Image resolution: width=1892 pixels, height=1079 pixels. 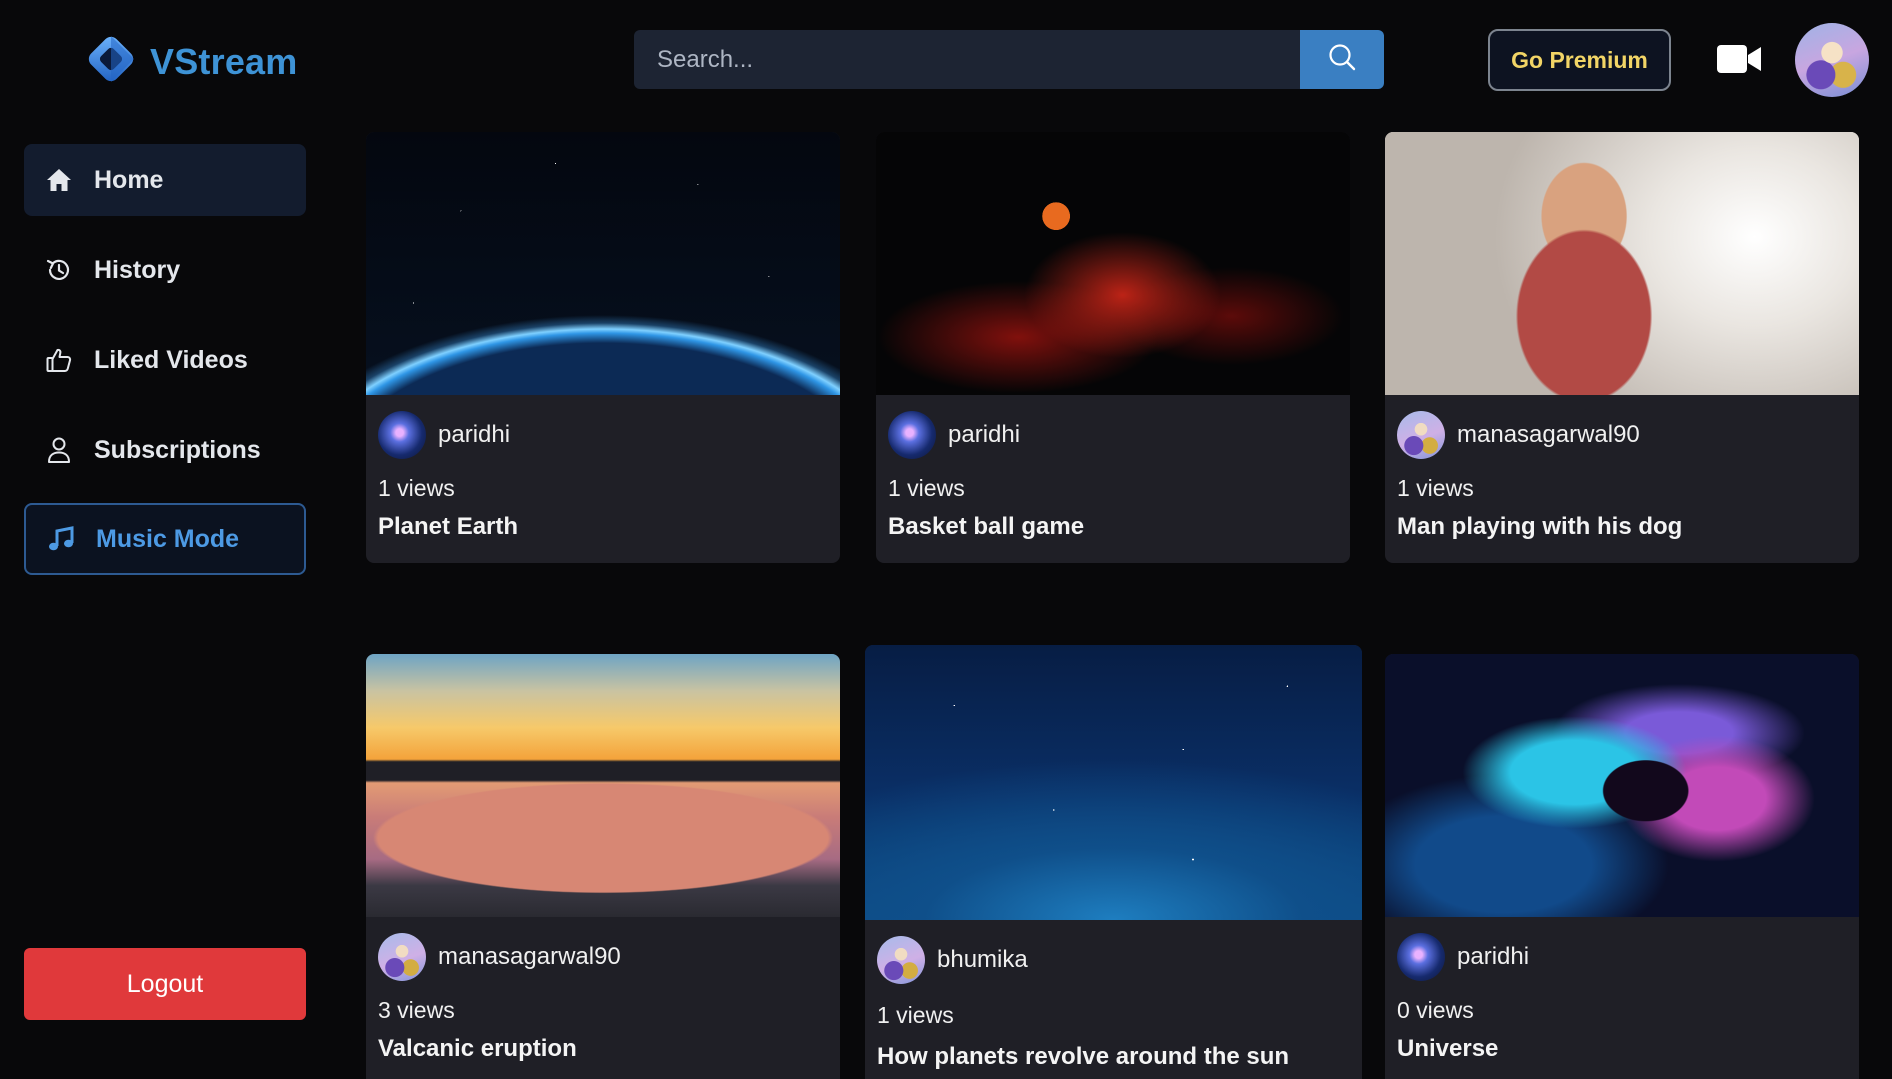 What do you see at coordinates (603, 527) in the screenshot?
I see `video-title: Planet Earth` at bounding box center [603, 527].